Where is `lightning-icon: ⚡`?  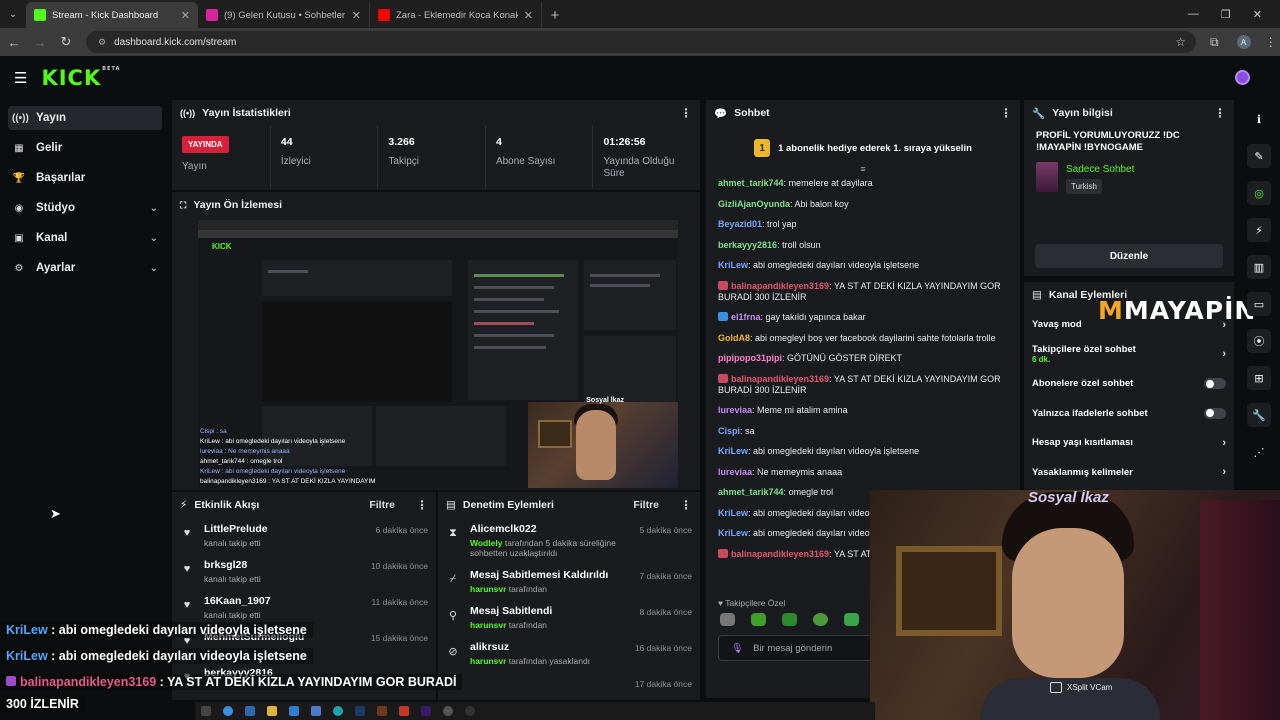
lightning-icon: ⚡ is located at coordinates (1259, 230).